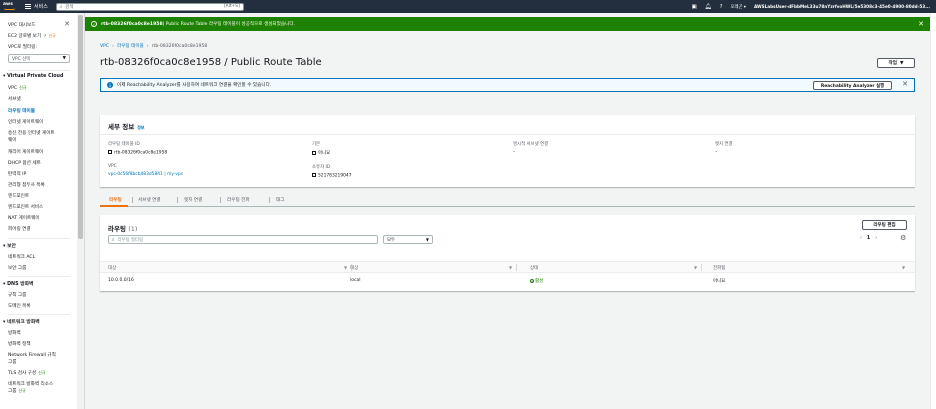 The image size is (936, 409). What do you see at coordinates (335, 176) in the screenshot?
I see `field-value: 521783219047` at bounding box center [335, 176].